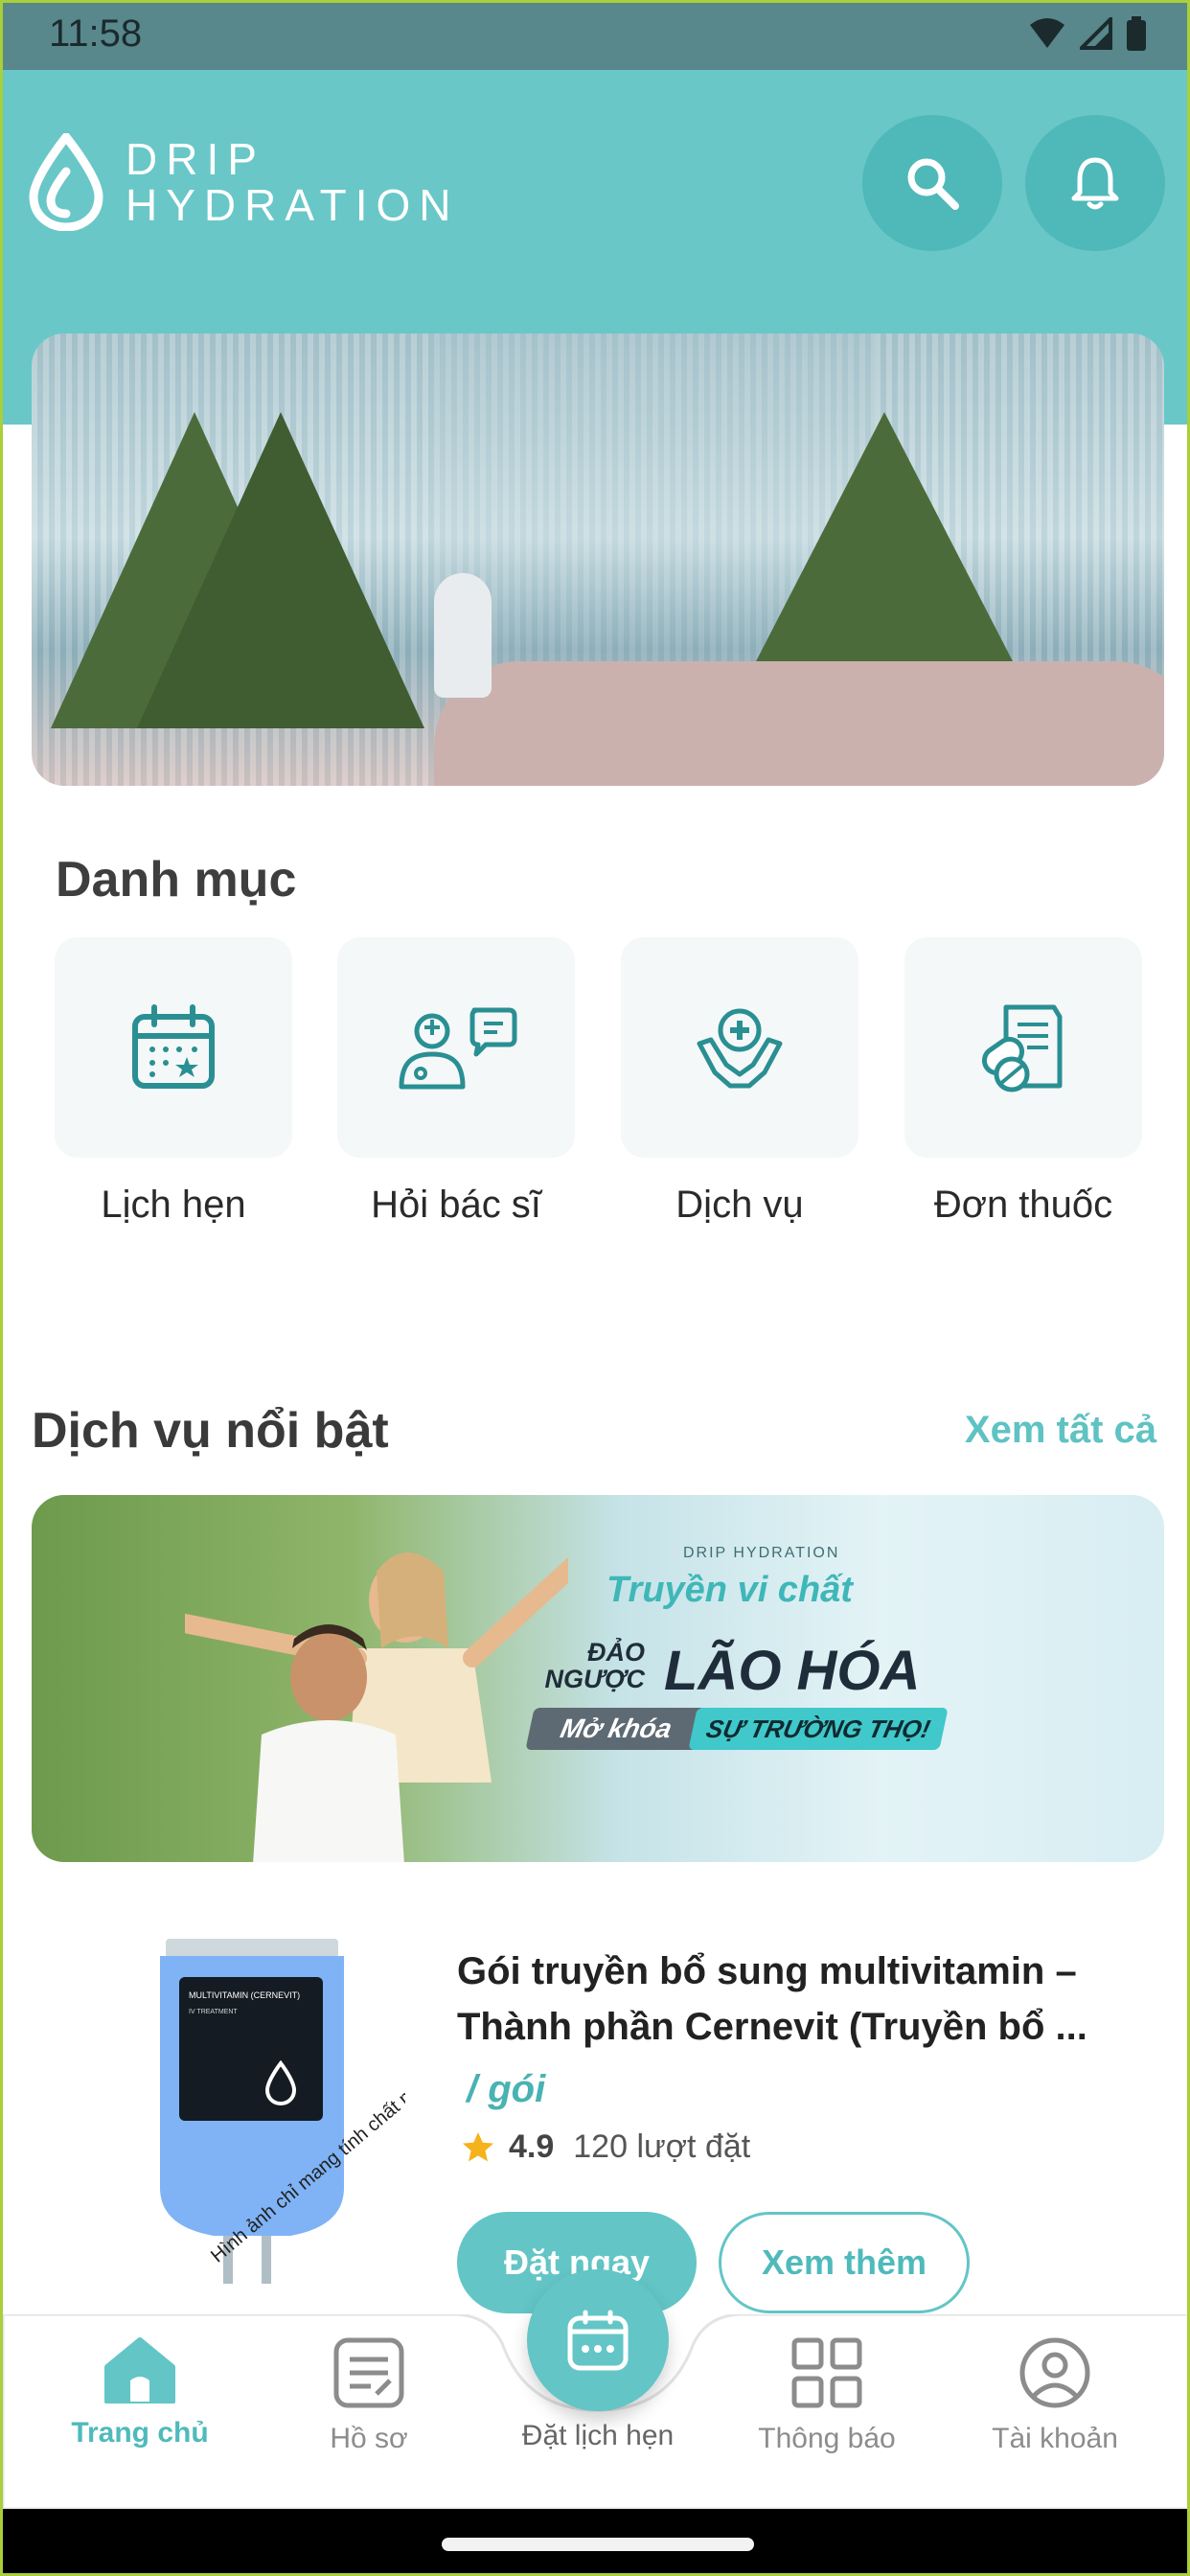 This screenshot has height=2576, width=1190. What do you see at coordinates (463, 635) in the screenshot?
I see `santa-figure` at bounding box center [463, 635].